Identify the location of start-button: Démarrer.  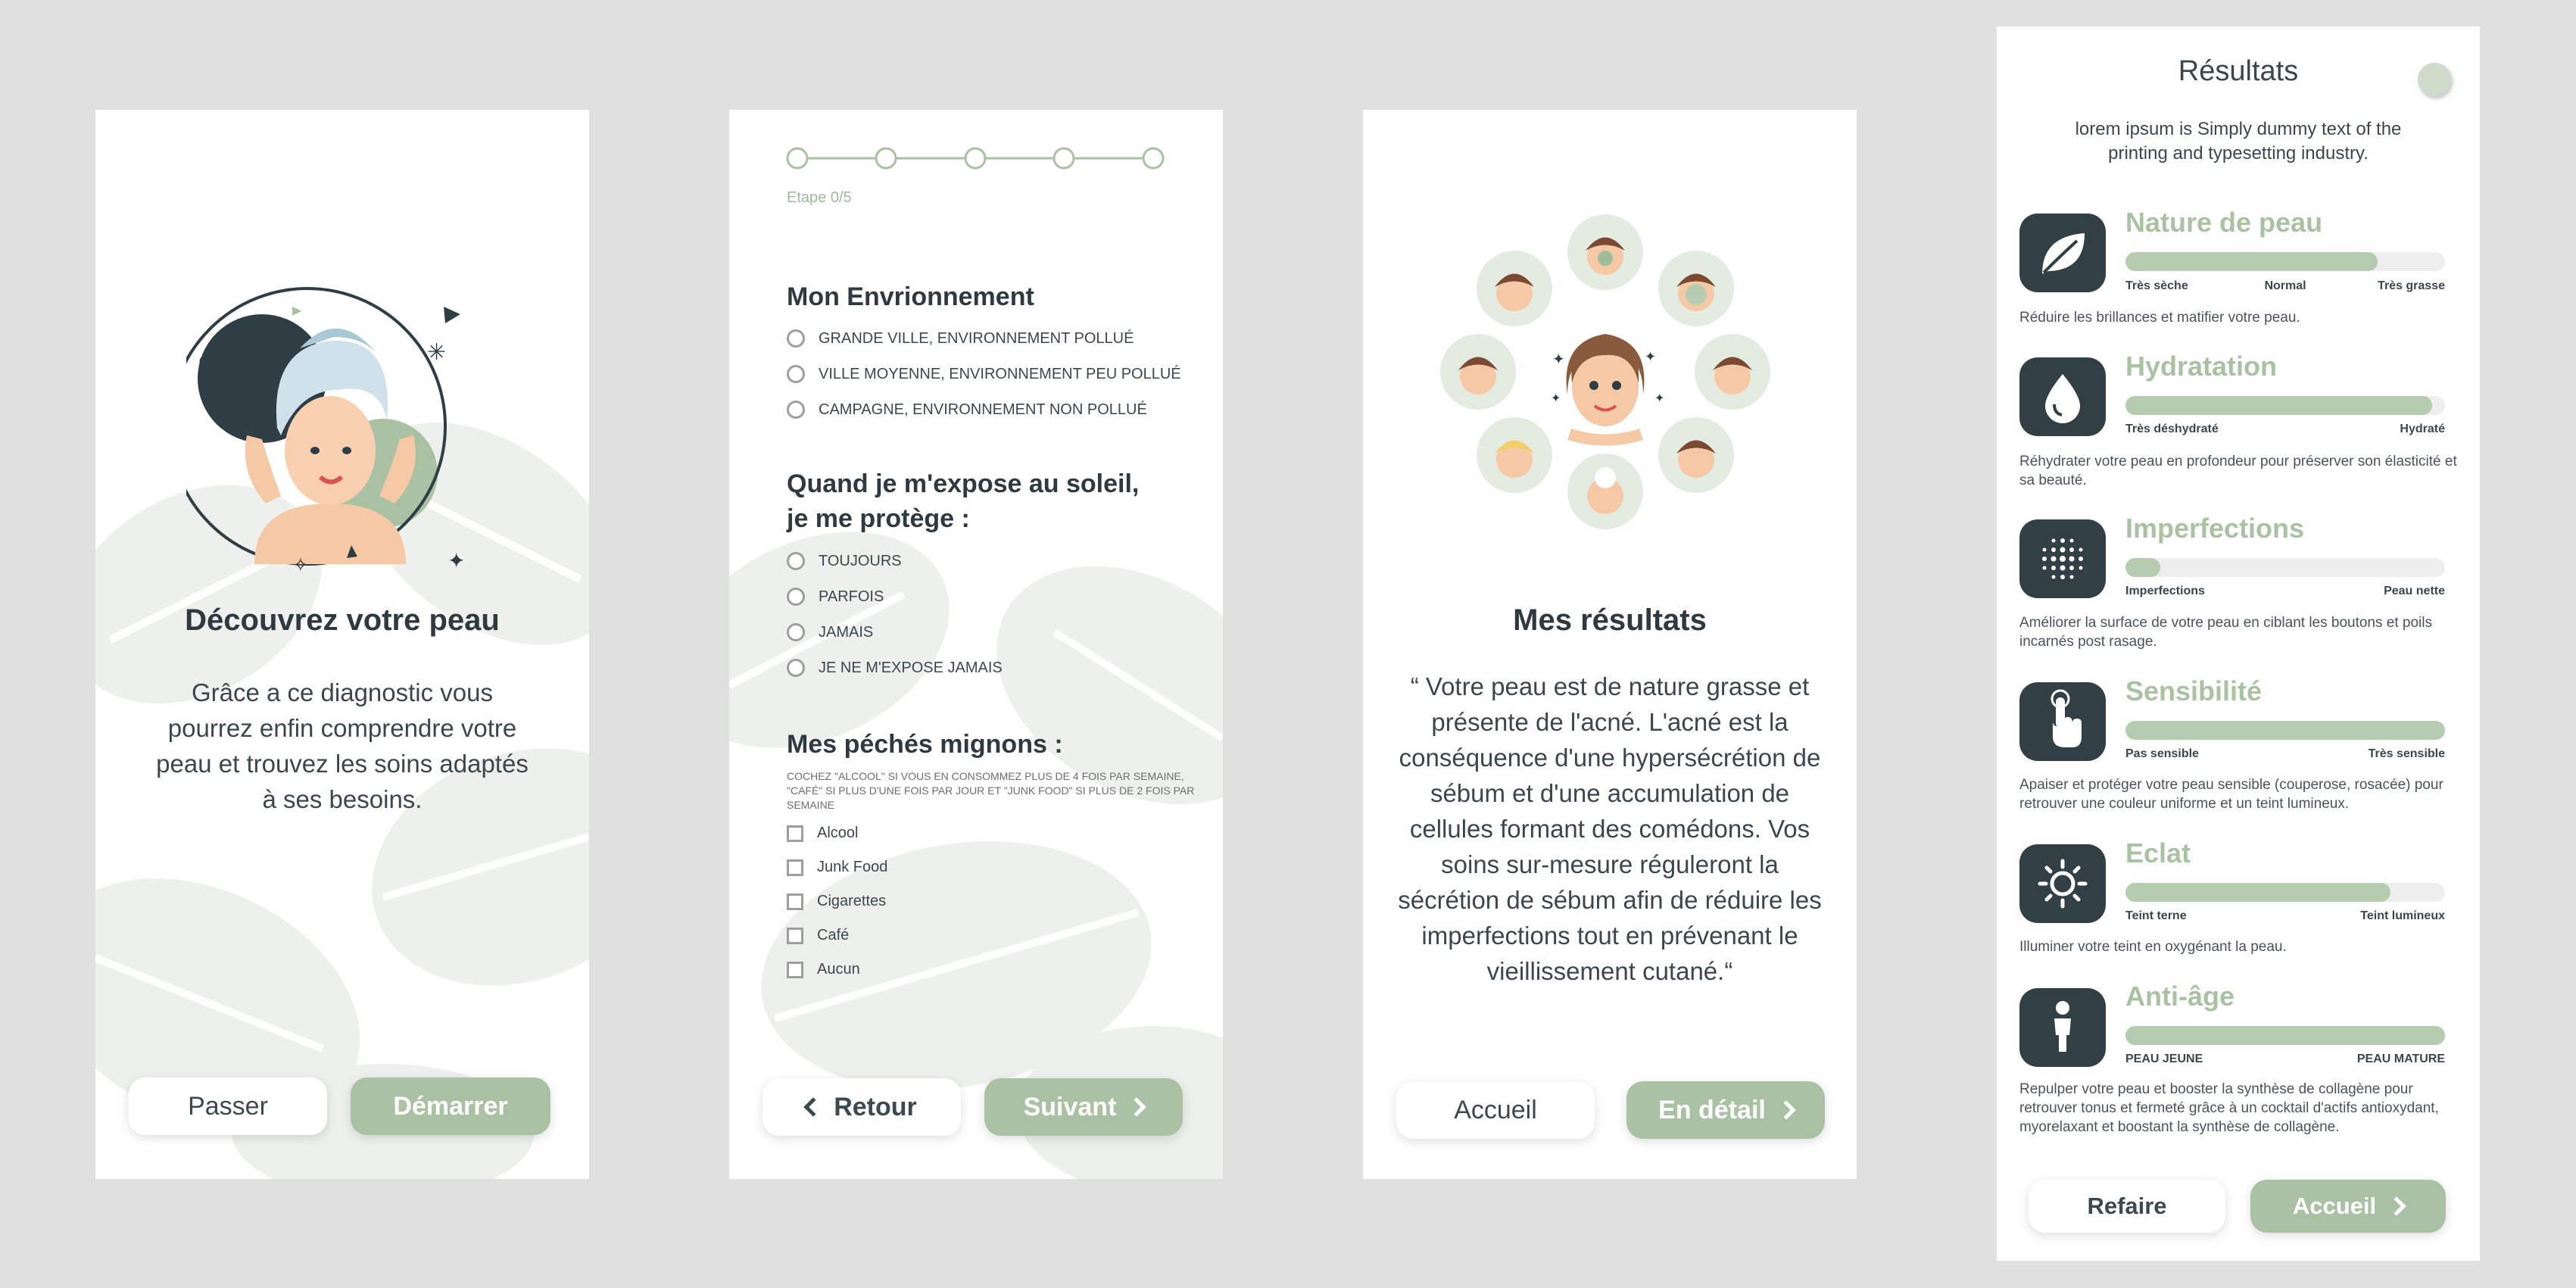
(450, 1106).